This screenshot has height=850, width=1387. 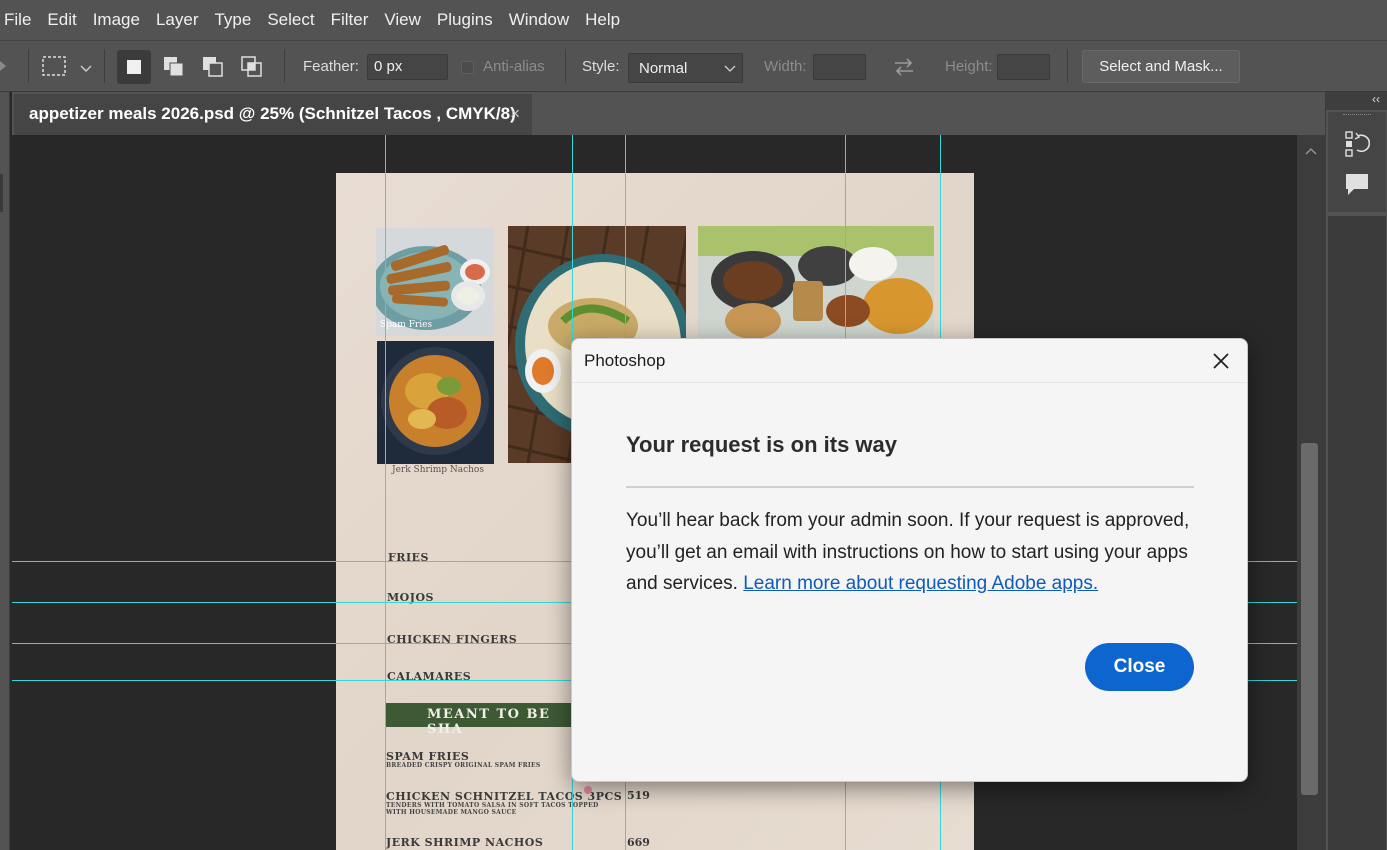 I want to click on comments-panel-icon, so click(x=1357, y=187).